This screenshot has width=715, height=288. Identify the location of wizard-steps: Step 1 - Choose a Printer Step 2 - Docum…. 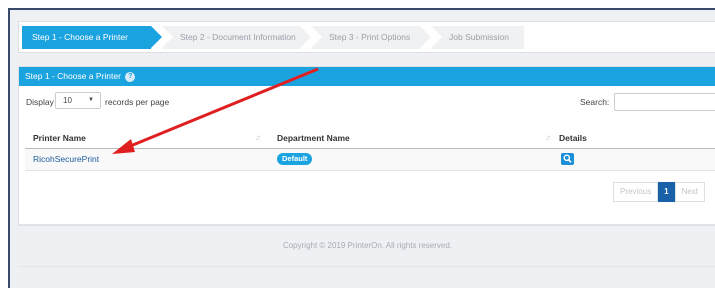
(366, 37).